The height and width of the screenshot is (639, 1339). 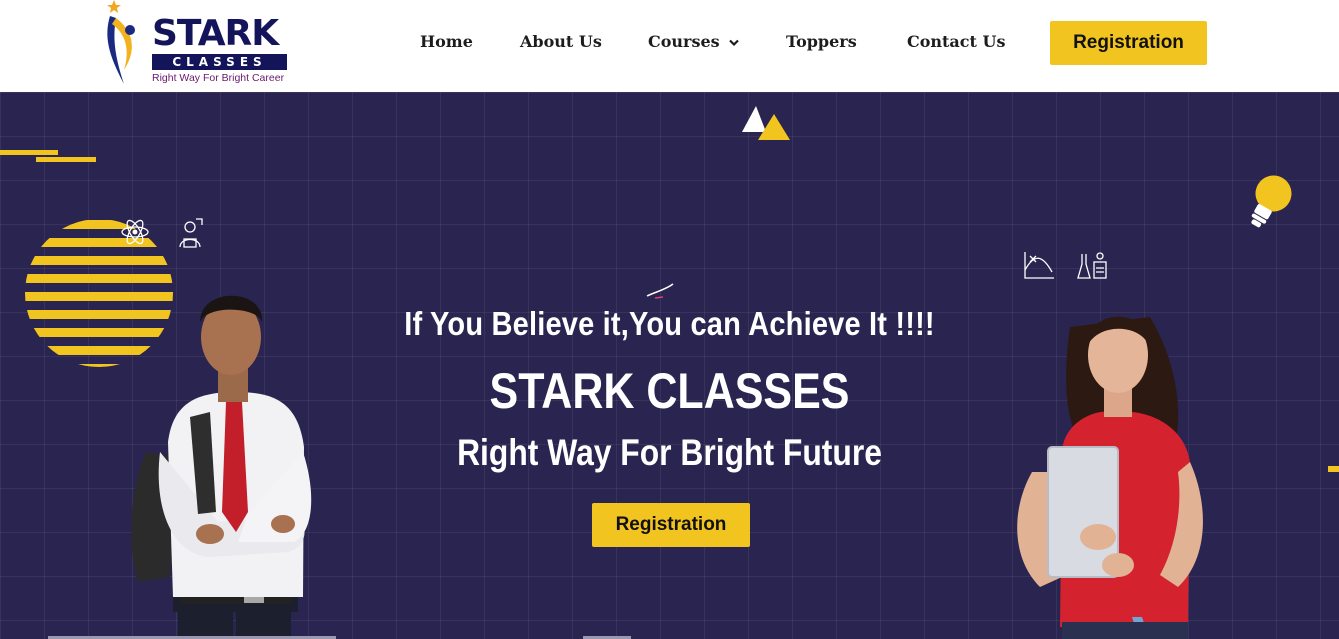 What do you see at coordinates (766, 123) in the screenshot?
I see `triangle-icon` at bounding box center [766, 123].